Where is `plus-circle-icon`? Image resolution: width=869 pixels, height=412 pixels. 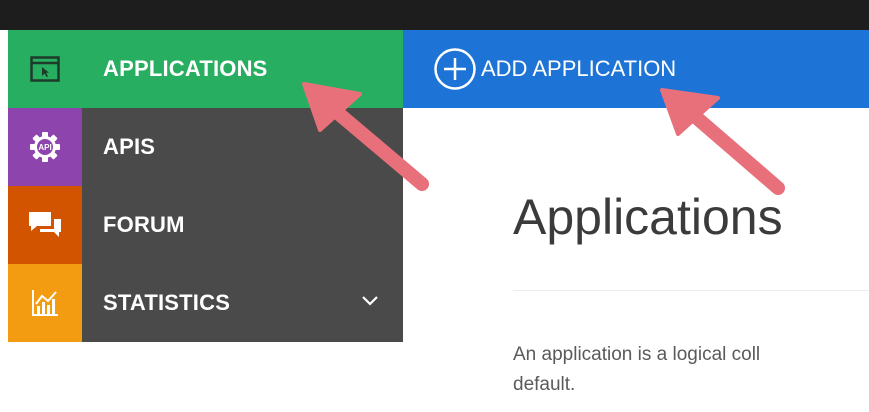
plus-circle-icon is located at coordinates (455, 69).